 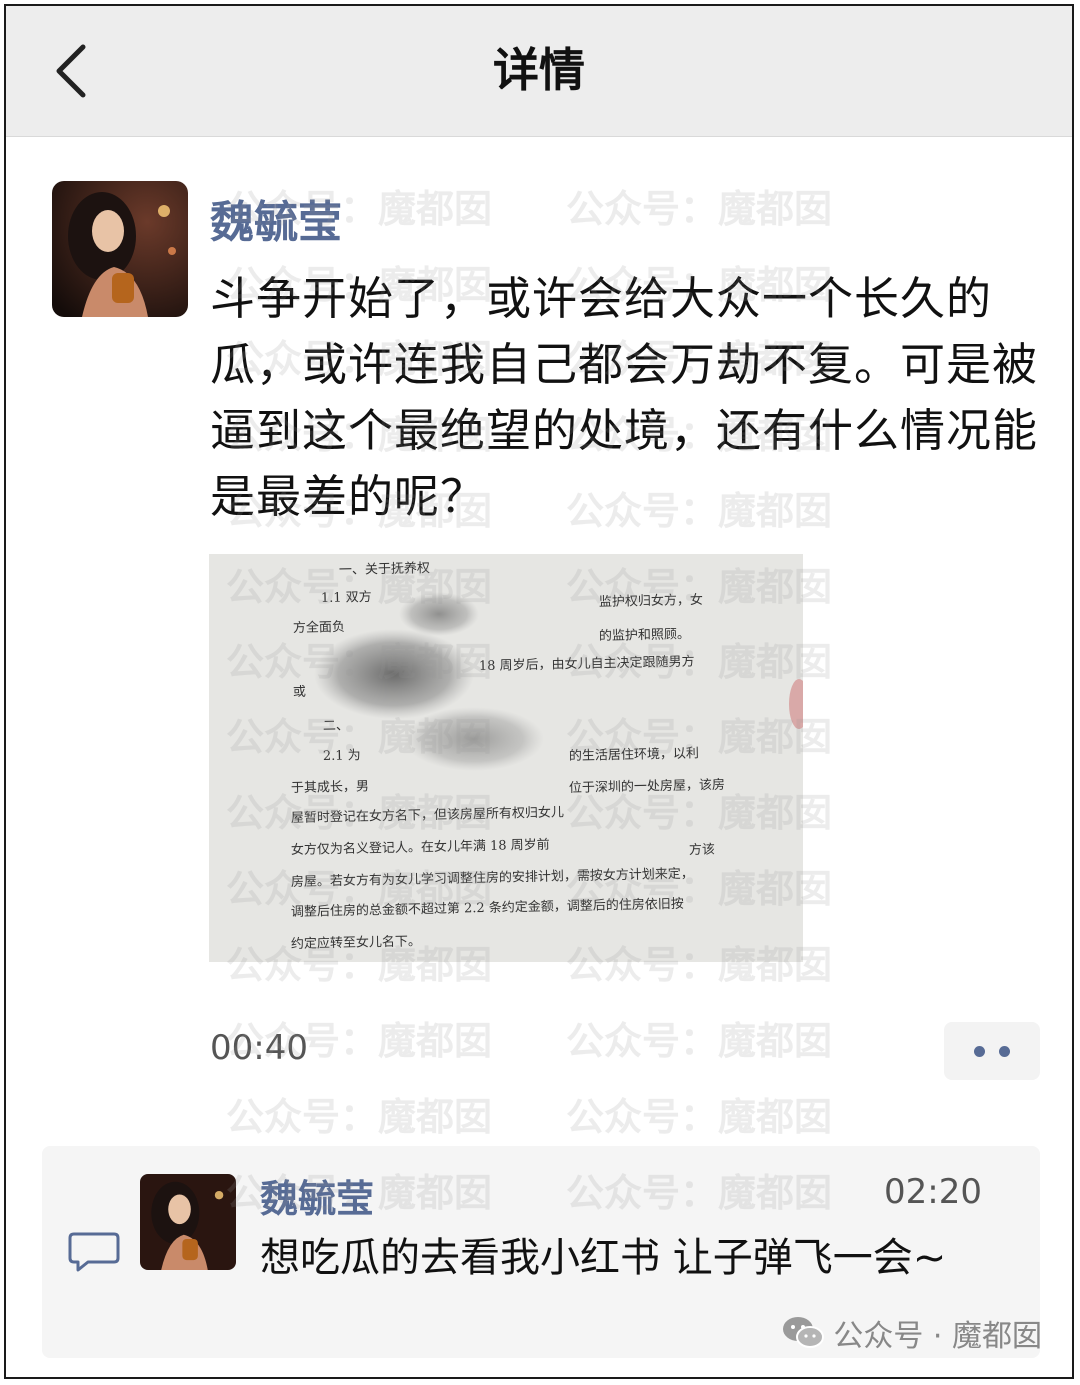 I want to click on document-line: 二、, so click(x=336, y=726).